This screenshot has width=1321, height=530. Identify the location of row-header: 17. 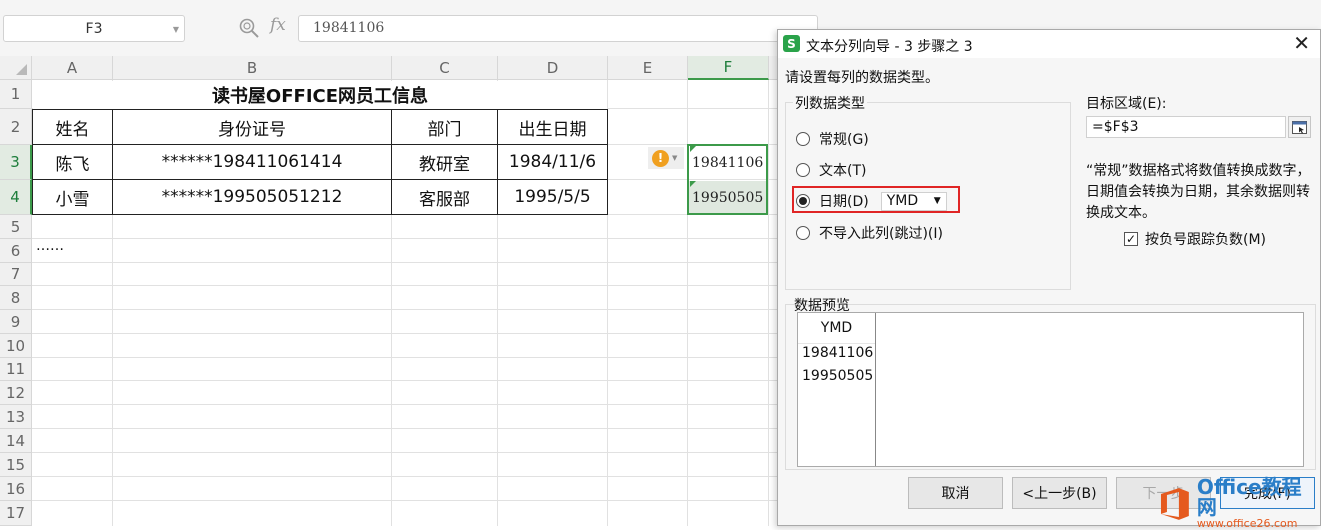
(16, 513).